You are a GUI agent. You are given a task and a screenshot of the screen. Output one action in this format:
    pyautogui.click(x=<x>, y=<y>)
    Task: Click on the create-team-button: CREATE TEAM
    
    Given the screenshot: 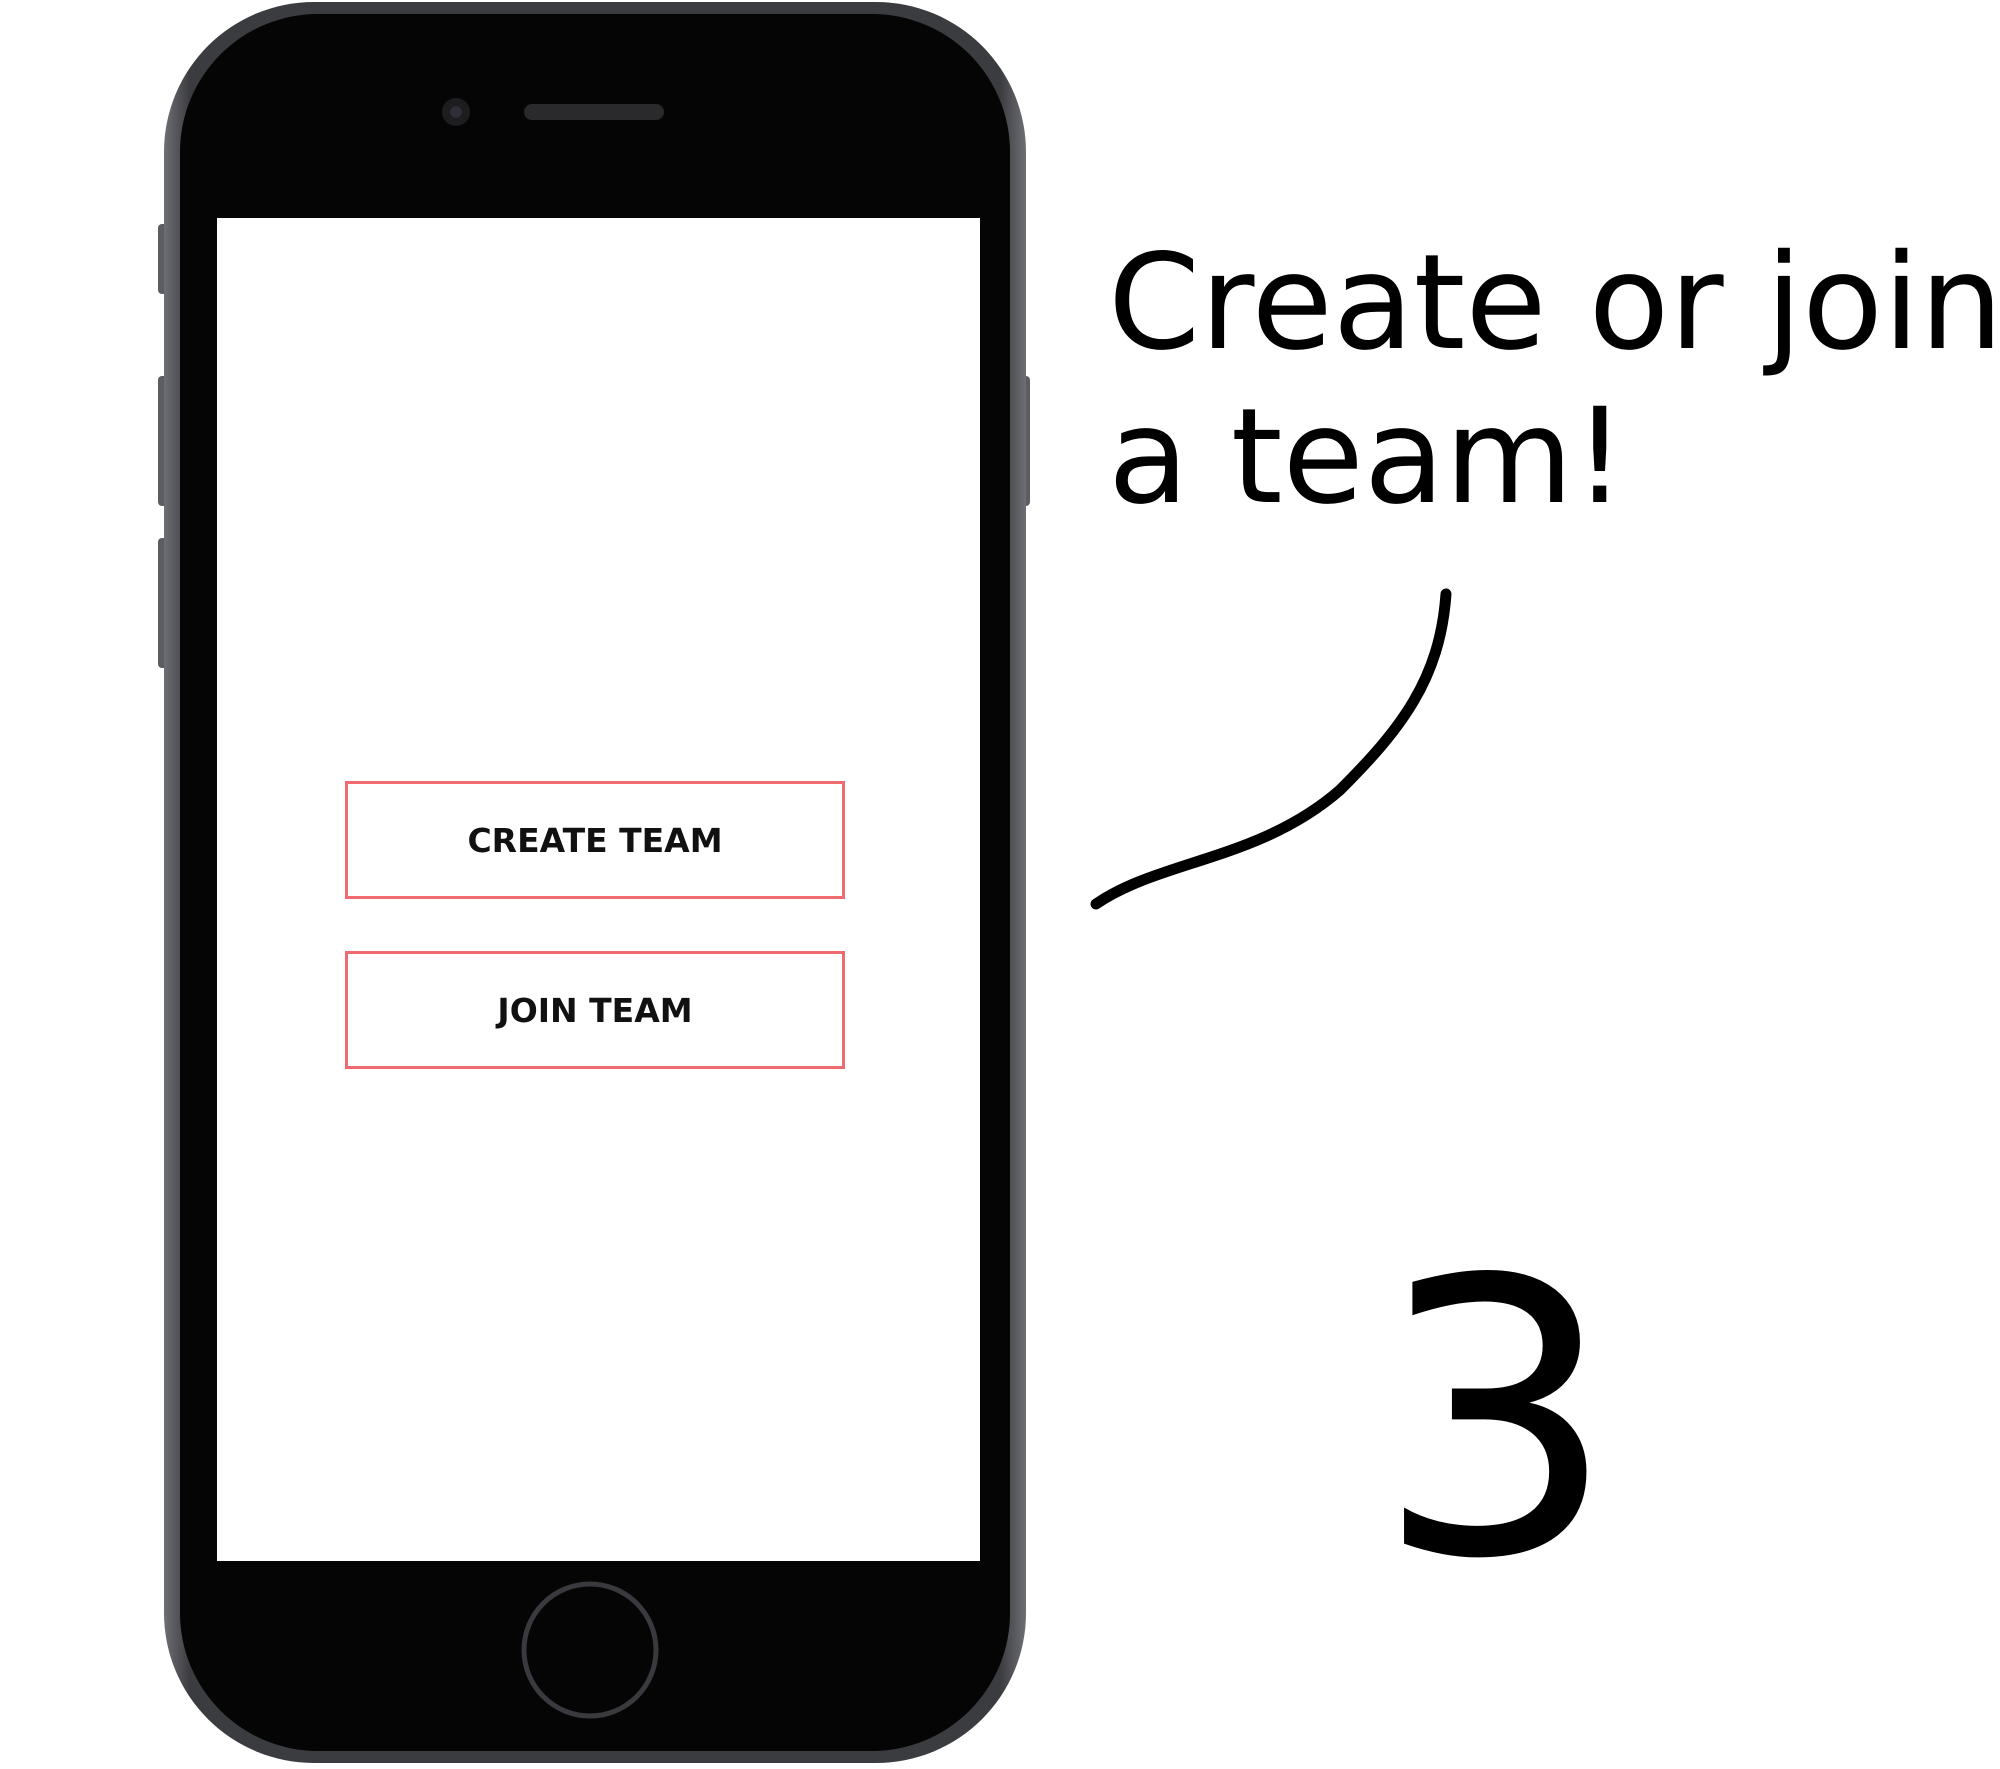 What is the action you would take?
    pyautogui.click(x=595, y=840)
    